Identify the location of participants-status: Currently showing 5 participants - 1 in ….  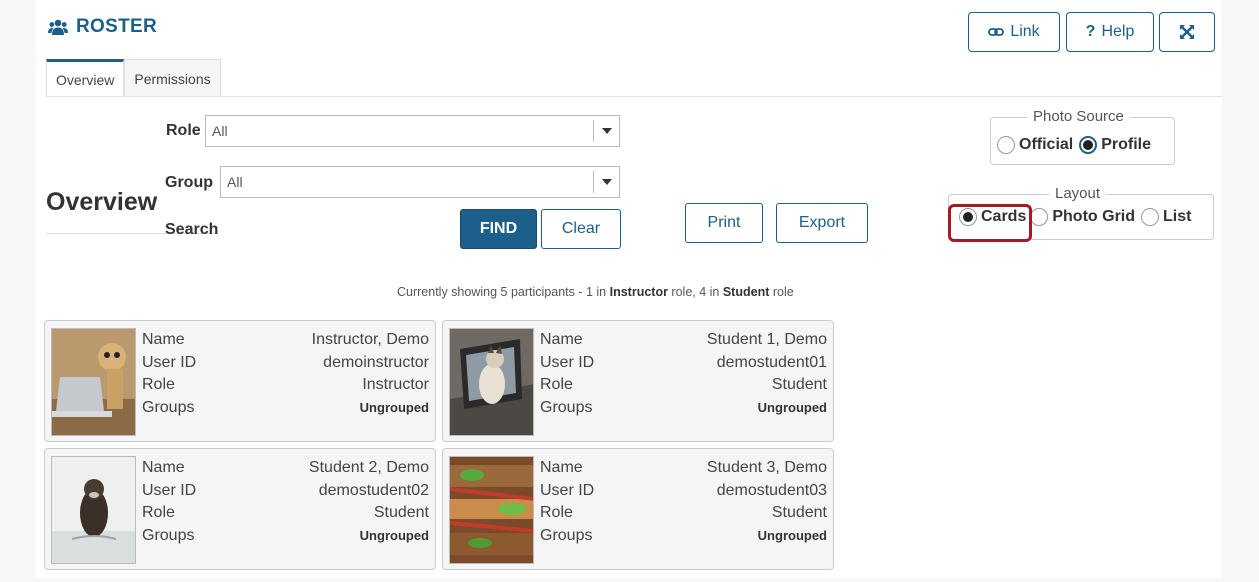
(595, 292).